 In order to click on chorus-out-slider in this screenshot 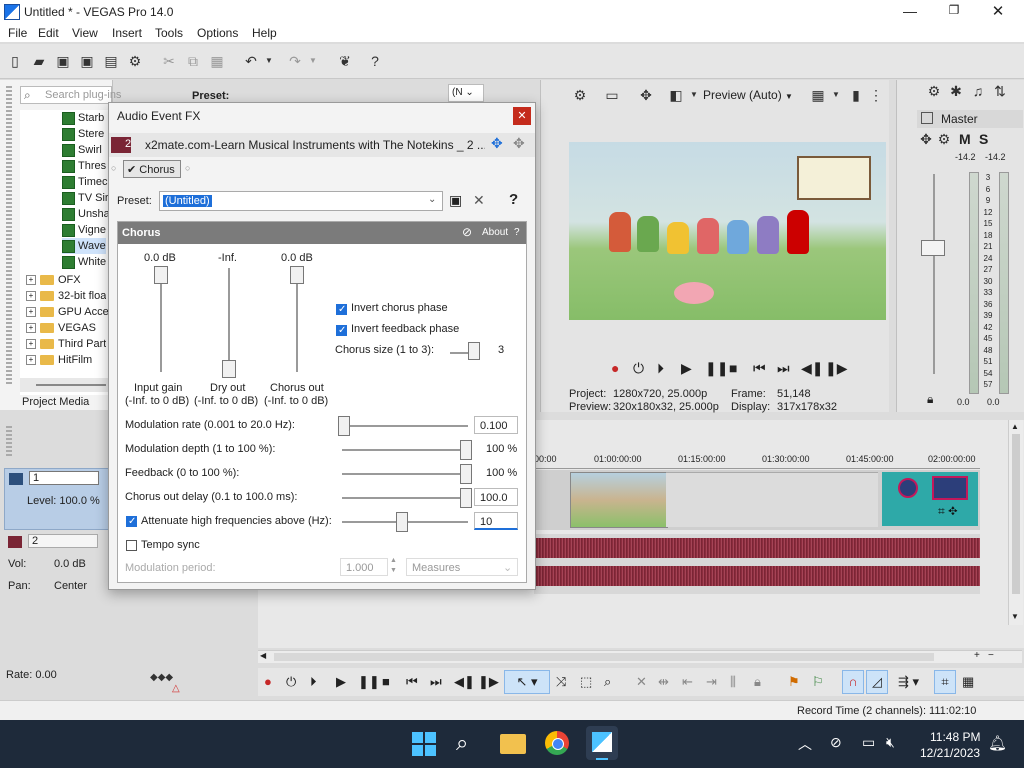, I will do `click(297, 275)`.